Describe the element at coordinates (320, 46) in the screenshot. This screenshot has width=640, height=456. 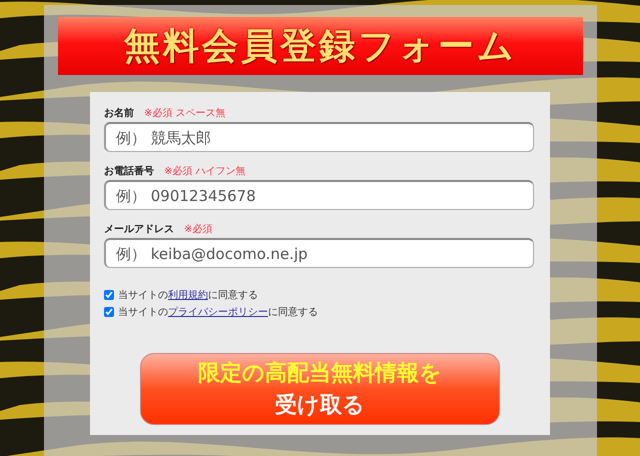
I see `form-title: 無料会員登録フォーム` at that location.